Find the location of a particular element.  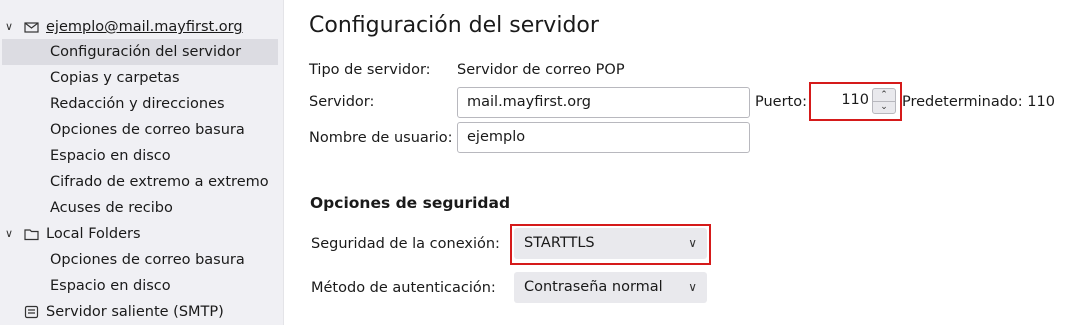

sidebar-item-label: Acuses de recibo is located at coordinates (111, 208).